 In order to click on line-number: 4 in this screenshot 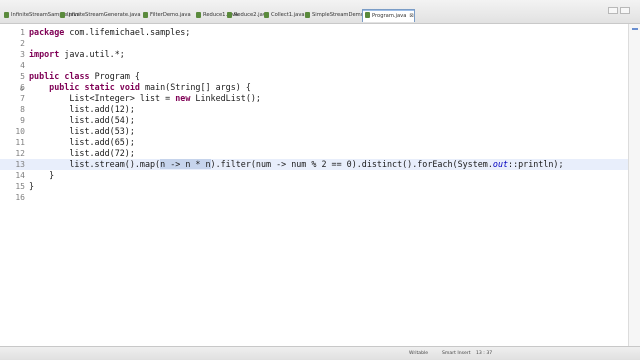, I will do `click(22, 65)`.